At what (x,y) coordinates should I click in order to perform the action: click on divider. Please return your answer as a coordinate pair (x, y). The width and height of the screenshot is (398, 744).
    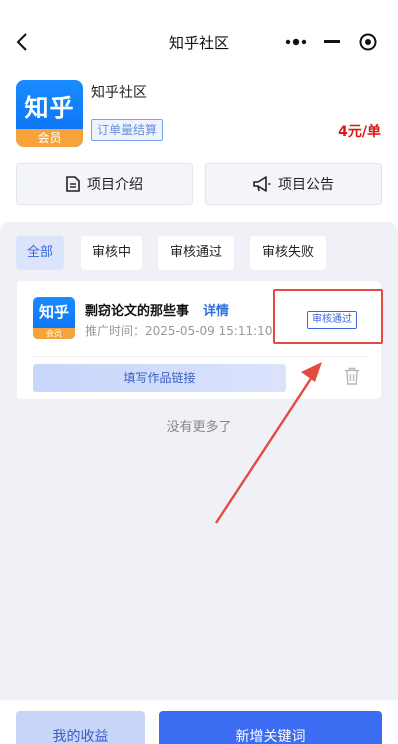
    Looking at the image, I should click on (199, 356).